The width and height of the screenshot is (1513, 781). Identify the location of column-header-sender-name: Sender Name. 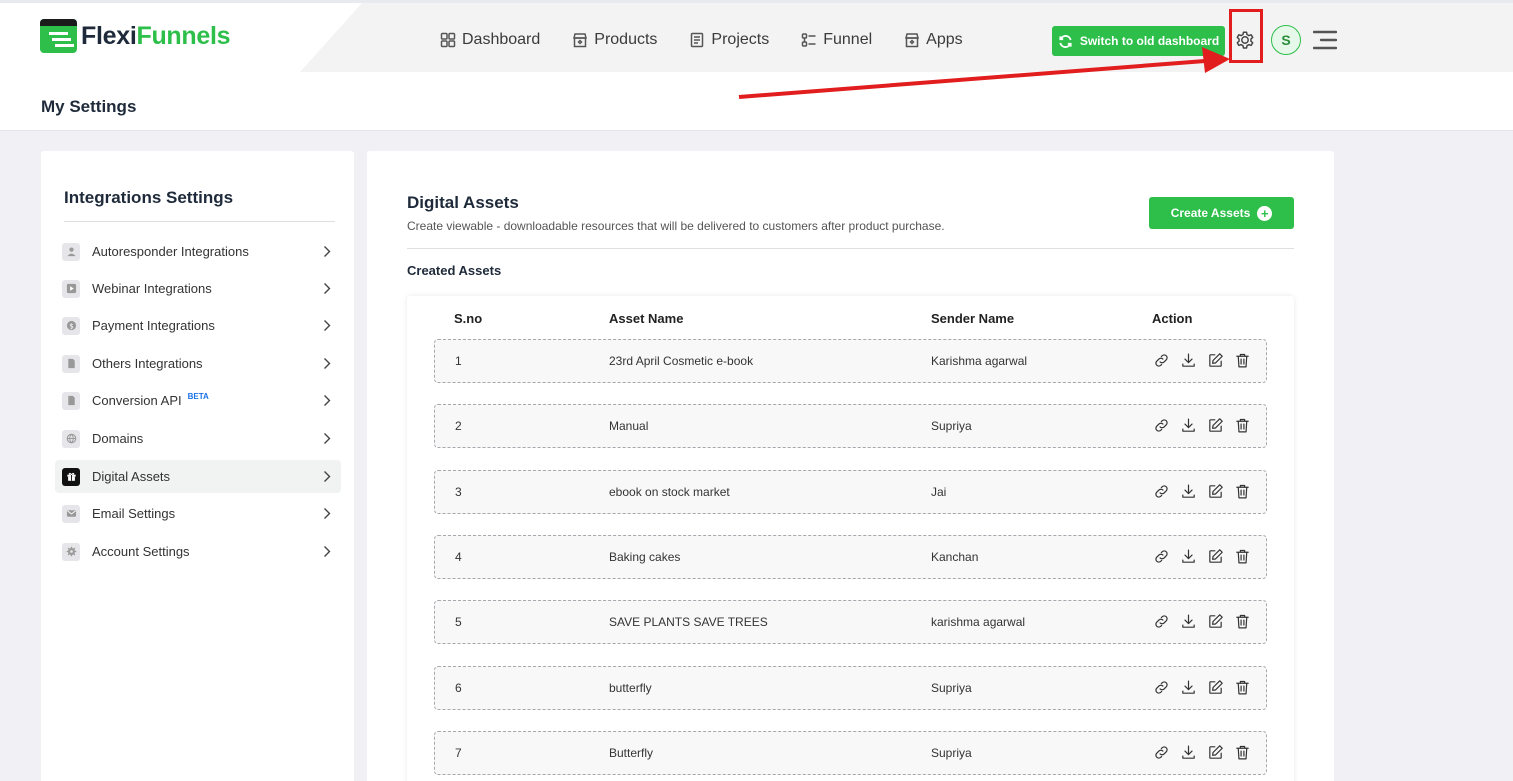
(973, 318).